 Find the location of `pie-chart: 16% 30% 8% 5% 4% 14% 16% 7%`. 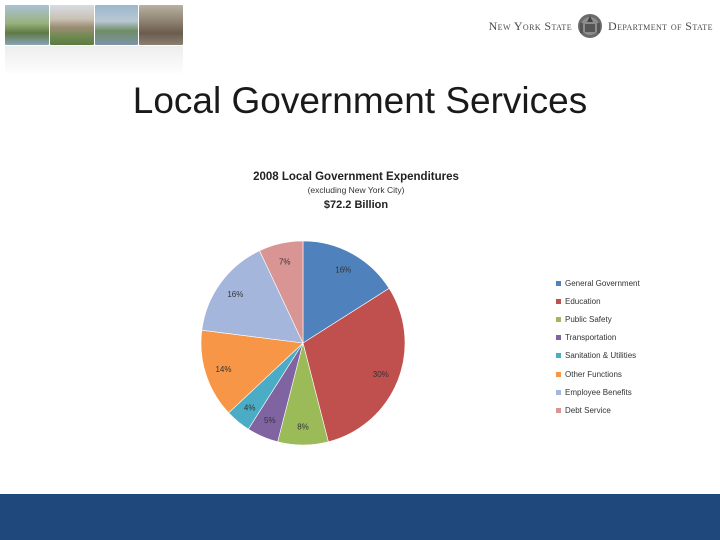

pie-chart: 16% 30% 8% 5% 4% 14% 16% 7% is located at coordinates (303, 343).